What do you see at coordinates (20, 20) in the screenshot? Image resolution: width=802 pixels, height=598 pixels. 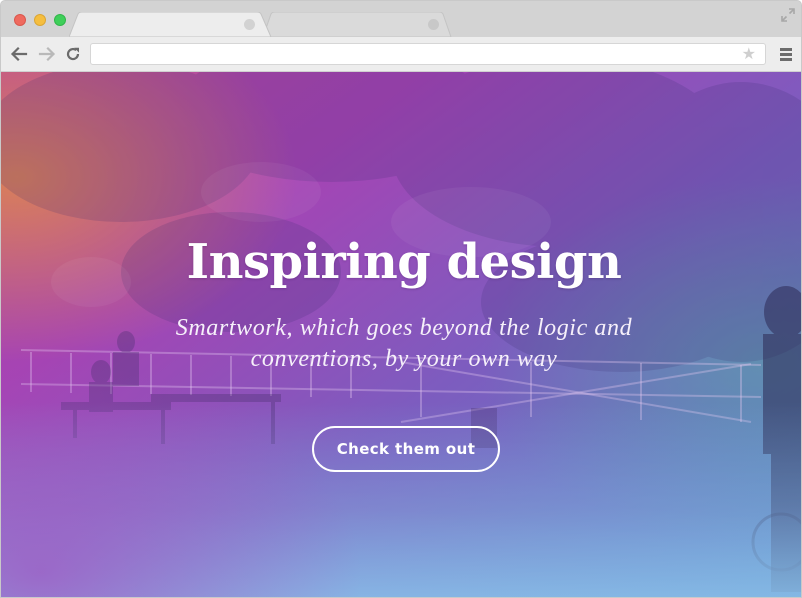 I see `window-close-button` at bounding box center [20, 20].